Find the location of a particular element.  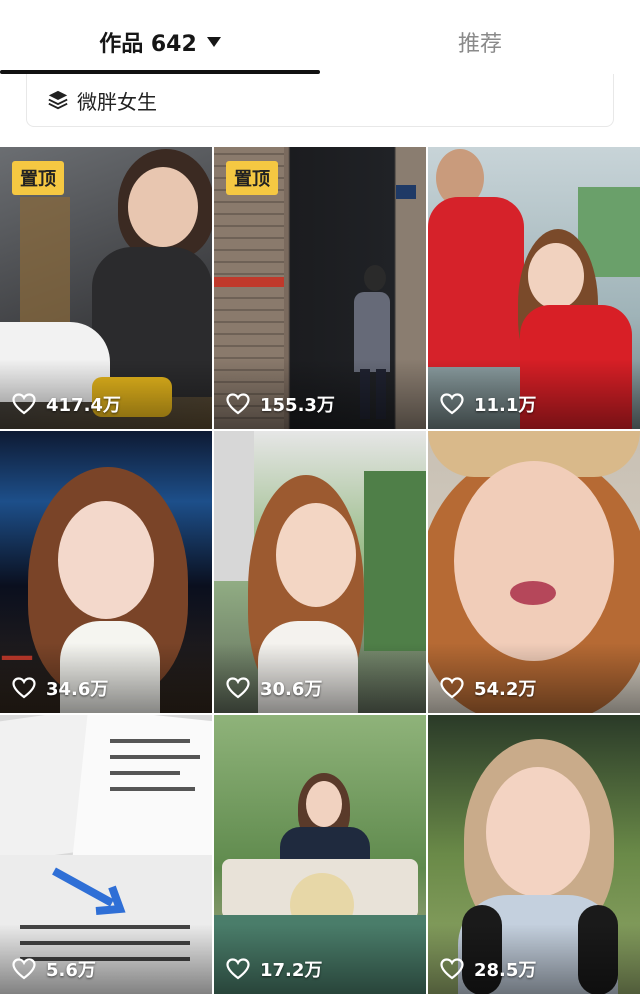

caret-down-icon is located at coordinates (213, 42).